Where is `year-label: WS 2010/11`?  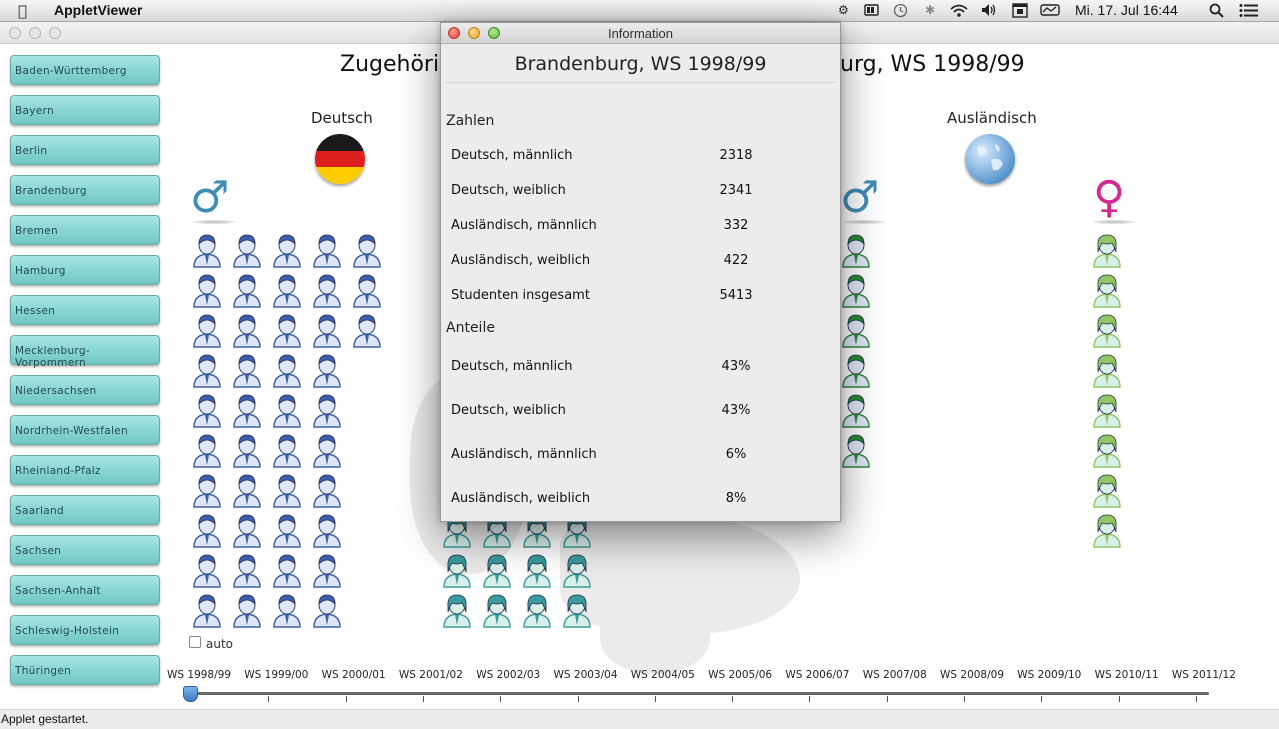
year-label: WS 2010/11 is located at coordinates (1127, 675).